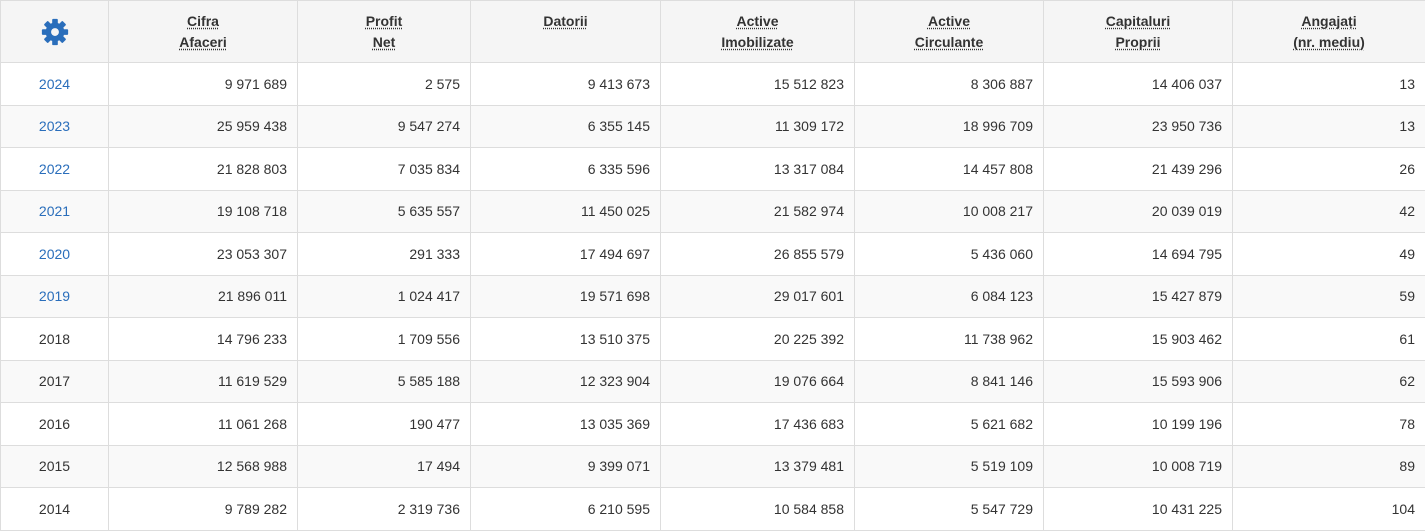 Image resolution: width=1425 pixels, height=531 pixels. Describe the element at coordinates (949, 254) in the screenshot. I see `active-circulante-cell: 5 436 060` at that location.